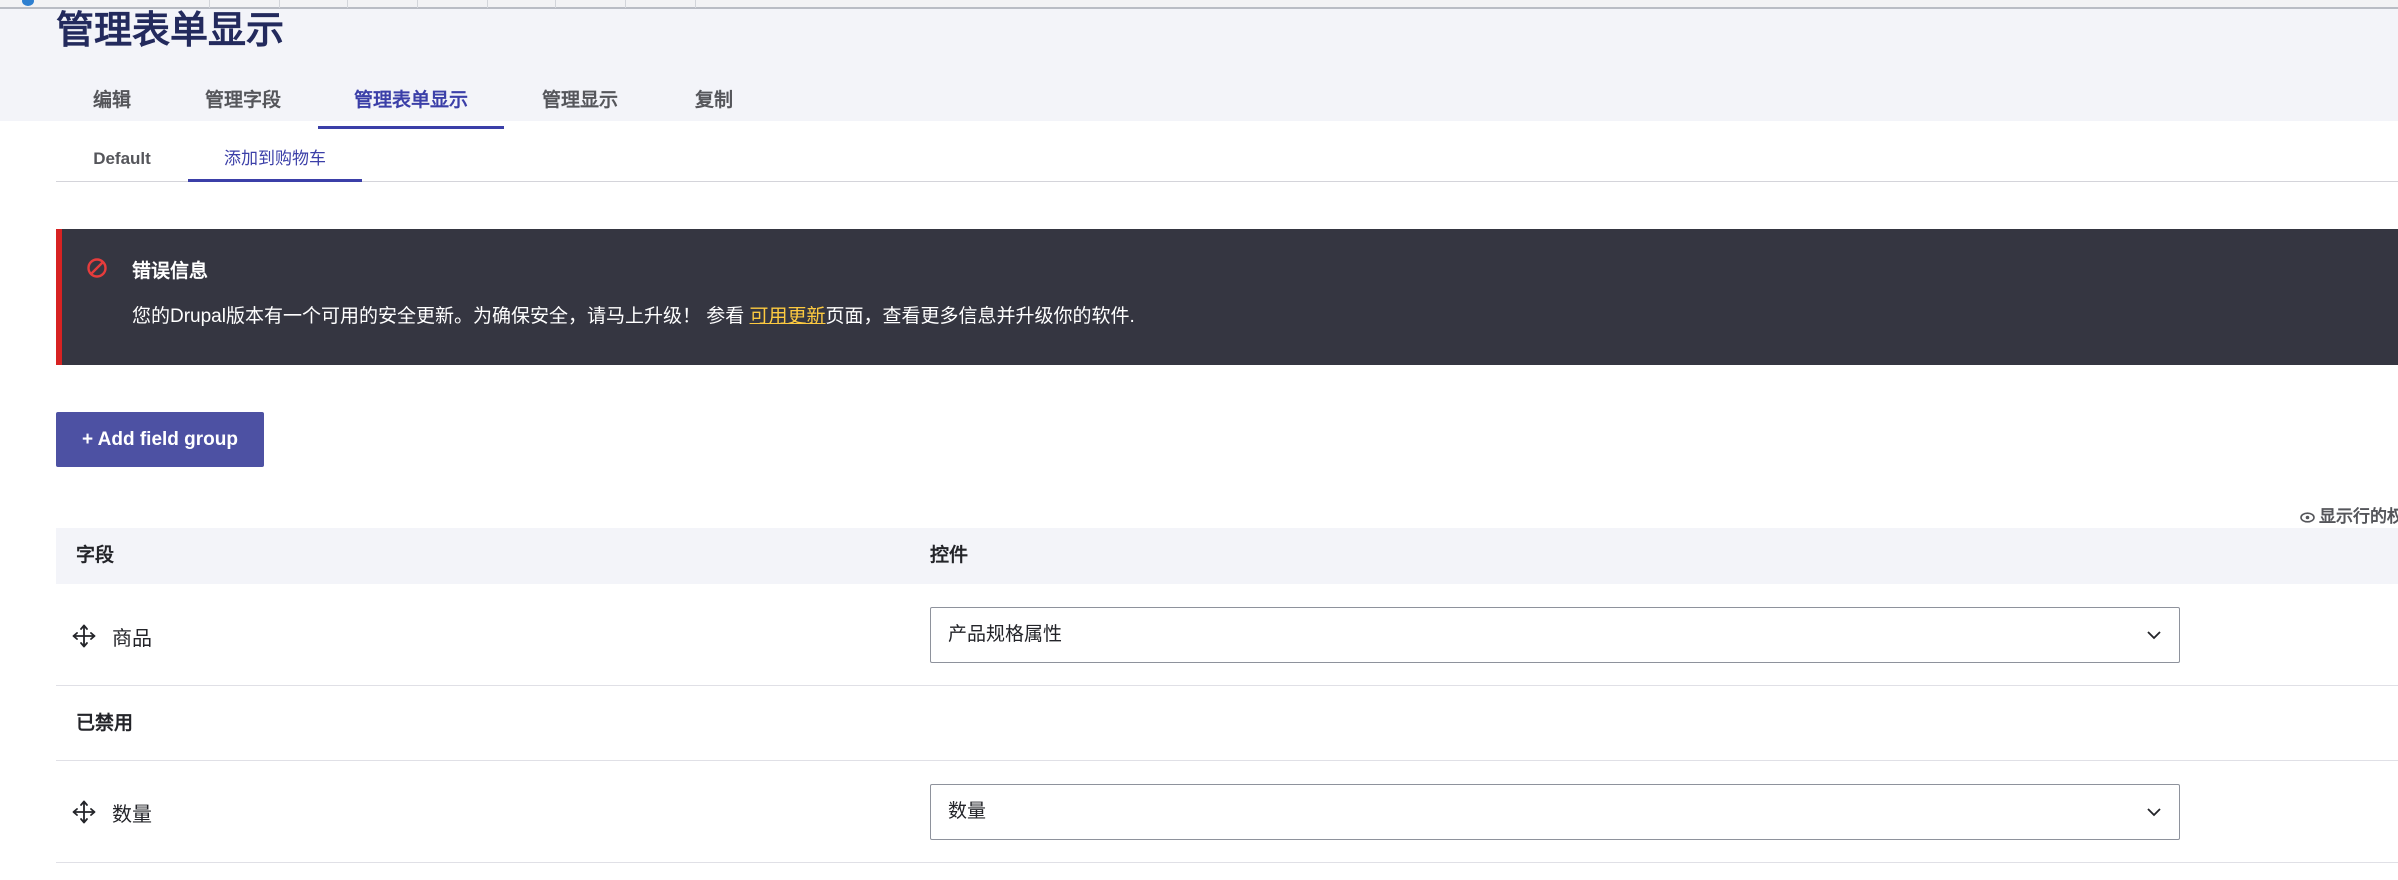 This screenshot has width=2398, height=880. I want to click on field-label-product: 商品, so click(132, 639).